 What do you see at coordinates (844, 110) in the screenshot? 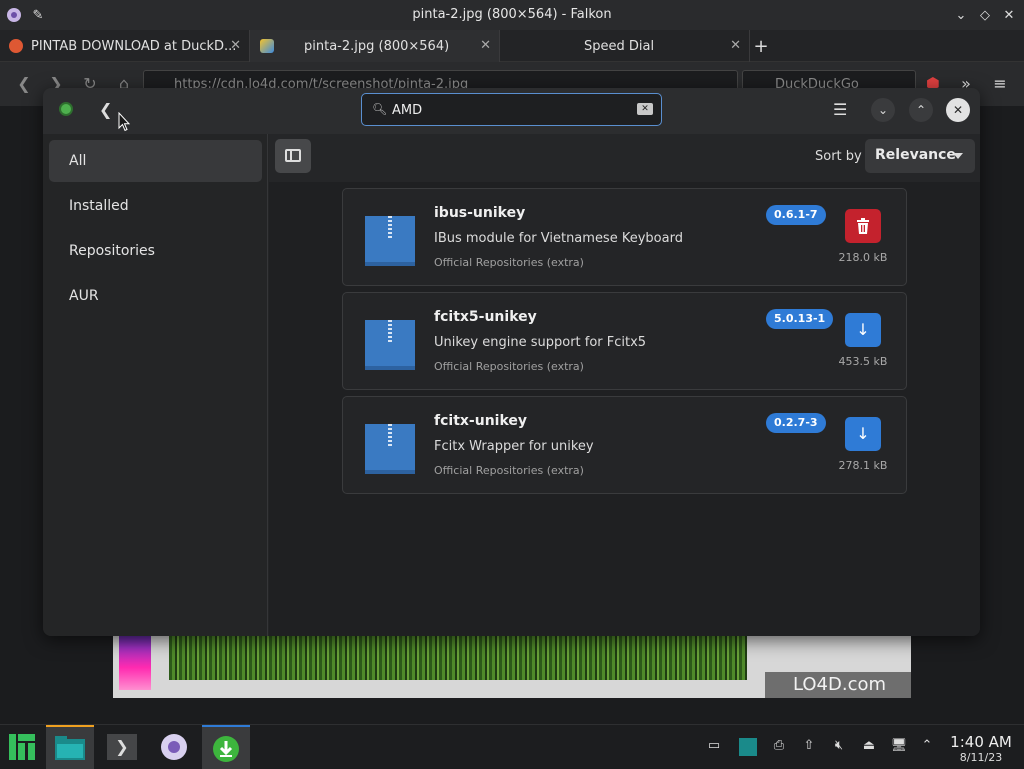
I see `app-menu-icon: ☰` at bounding box center [844, 110].